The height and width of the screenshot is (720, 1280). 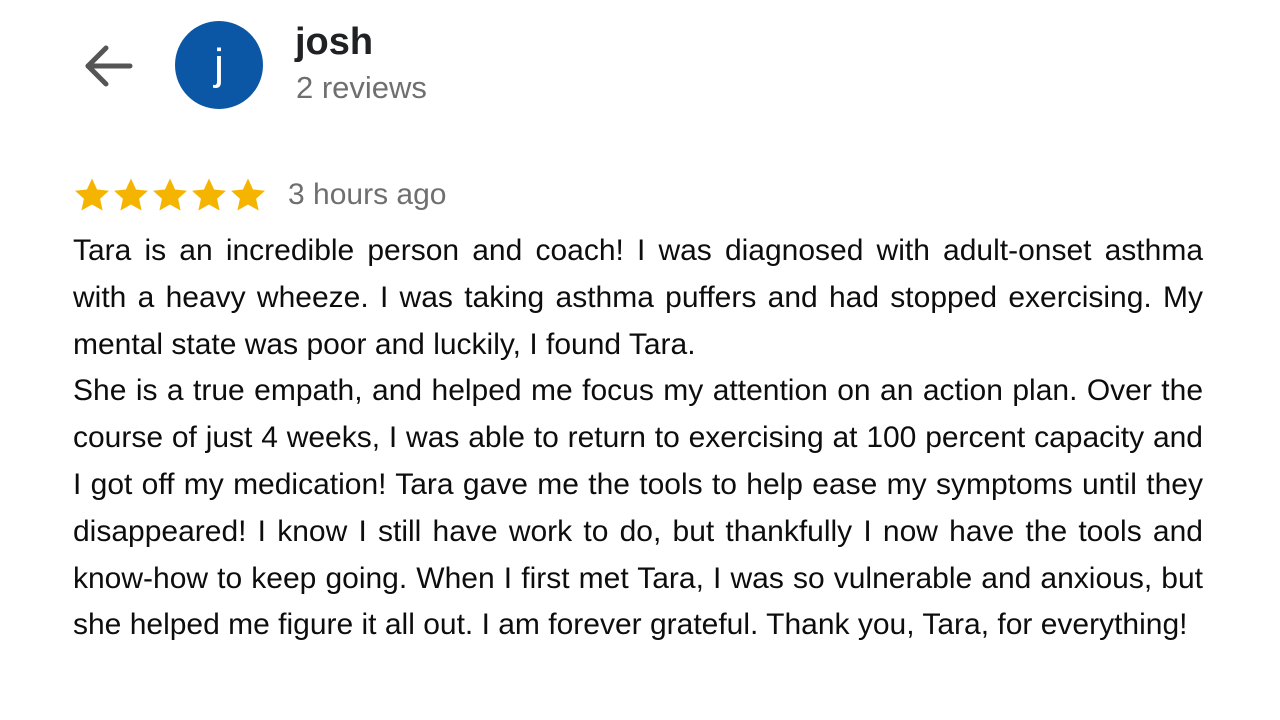 I want to click on star-rating, so click(x=170, y=195).